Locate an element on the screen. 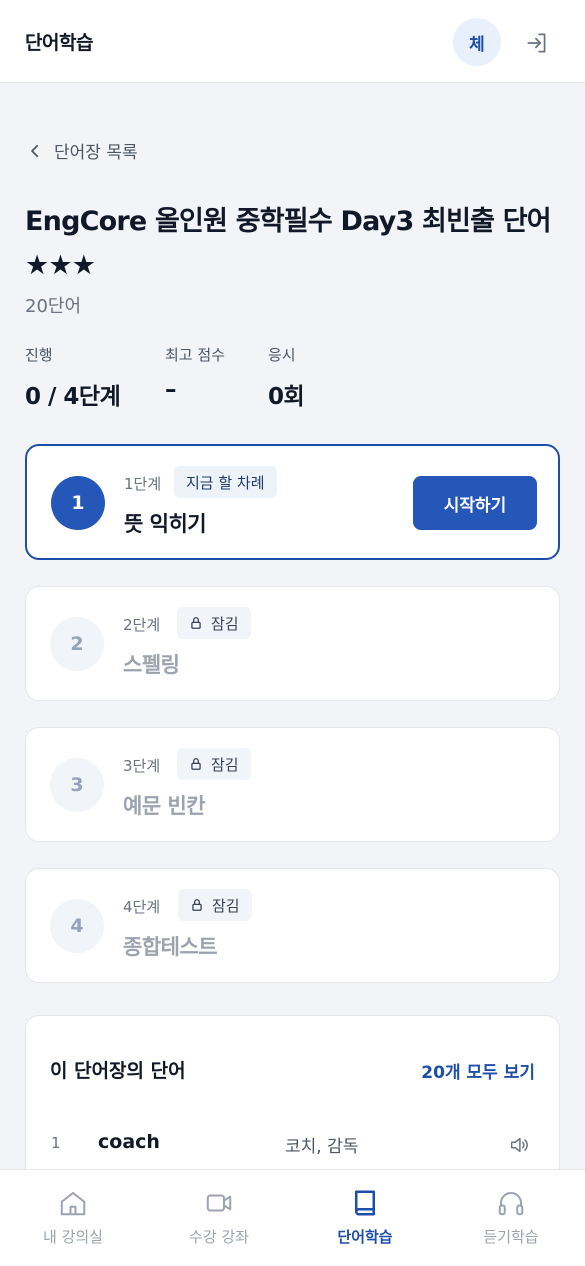  current-badge: 지금 할 차례 is located at coordinates (225, 482).